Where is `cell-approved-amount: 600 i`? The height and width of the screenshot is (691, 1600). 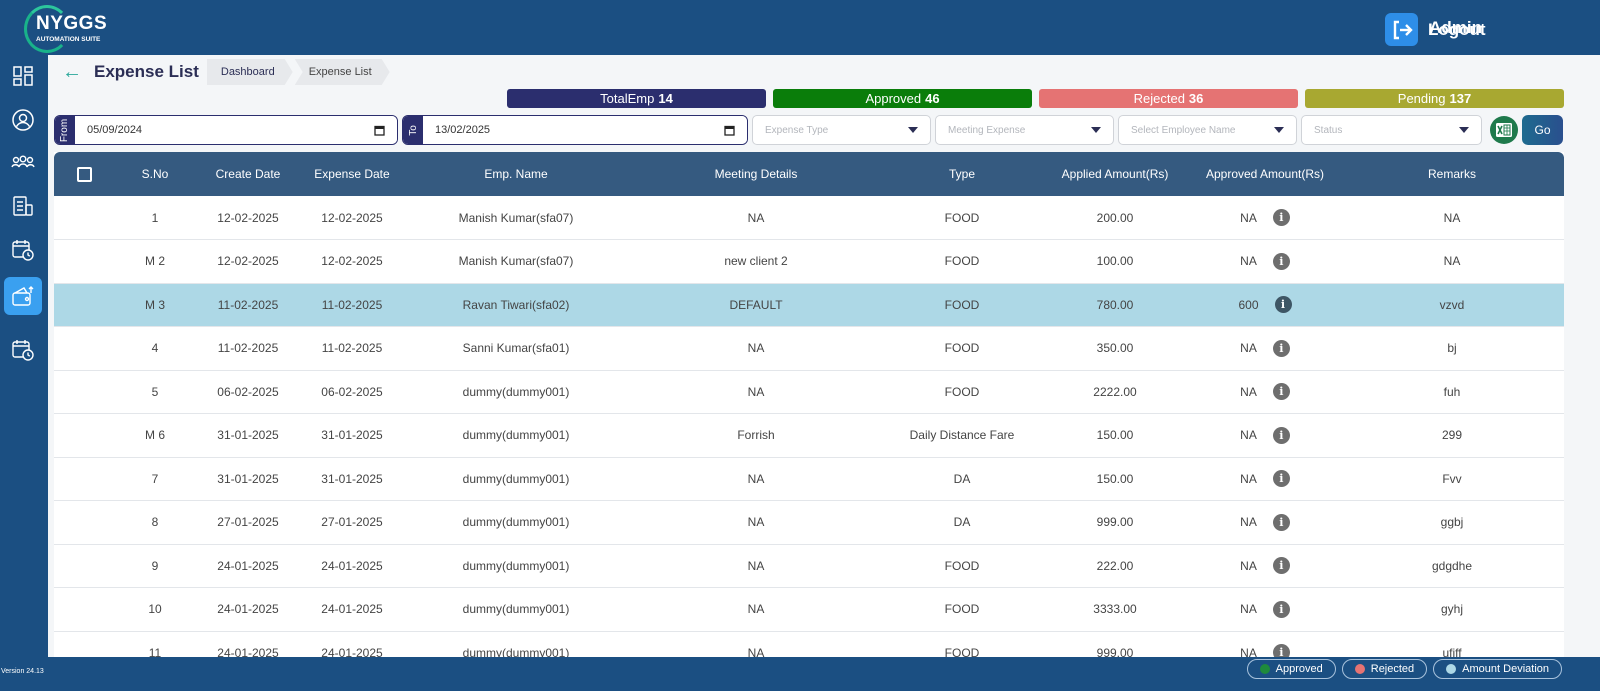
cell-approved-amount: 600 i is located at coordinates (1265, 305).